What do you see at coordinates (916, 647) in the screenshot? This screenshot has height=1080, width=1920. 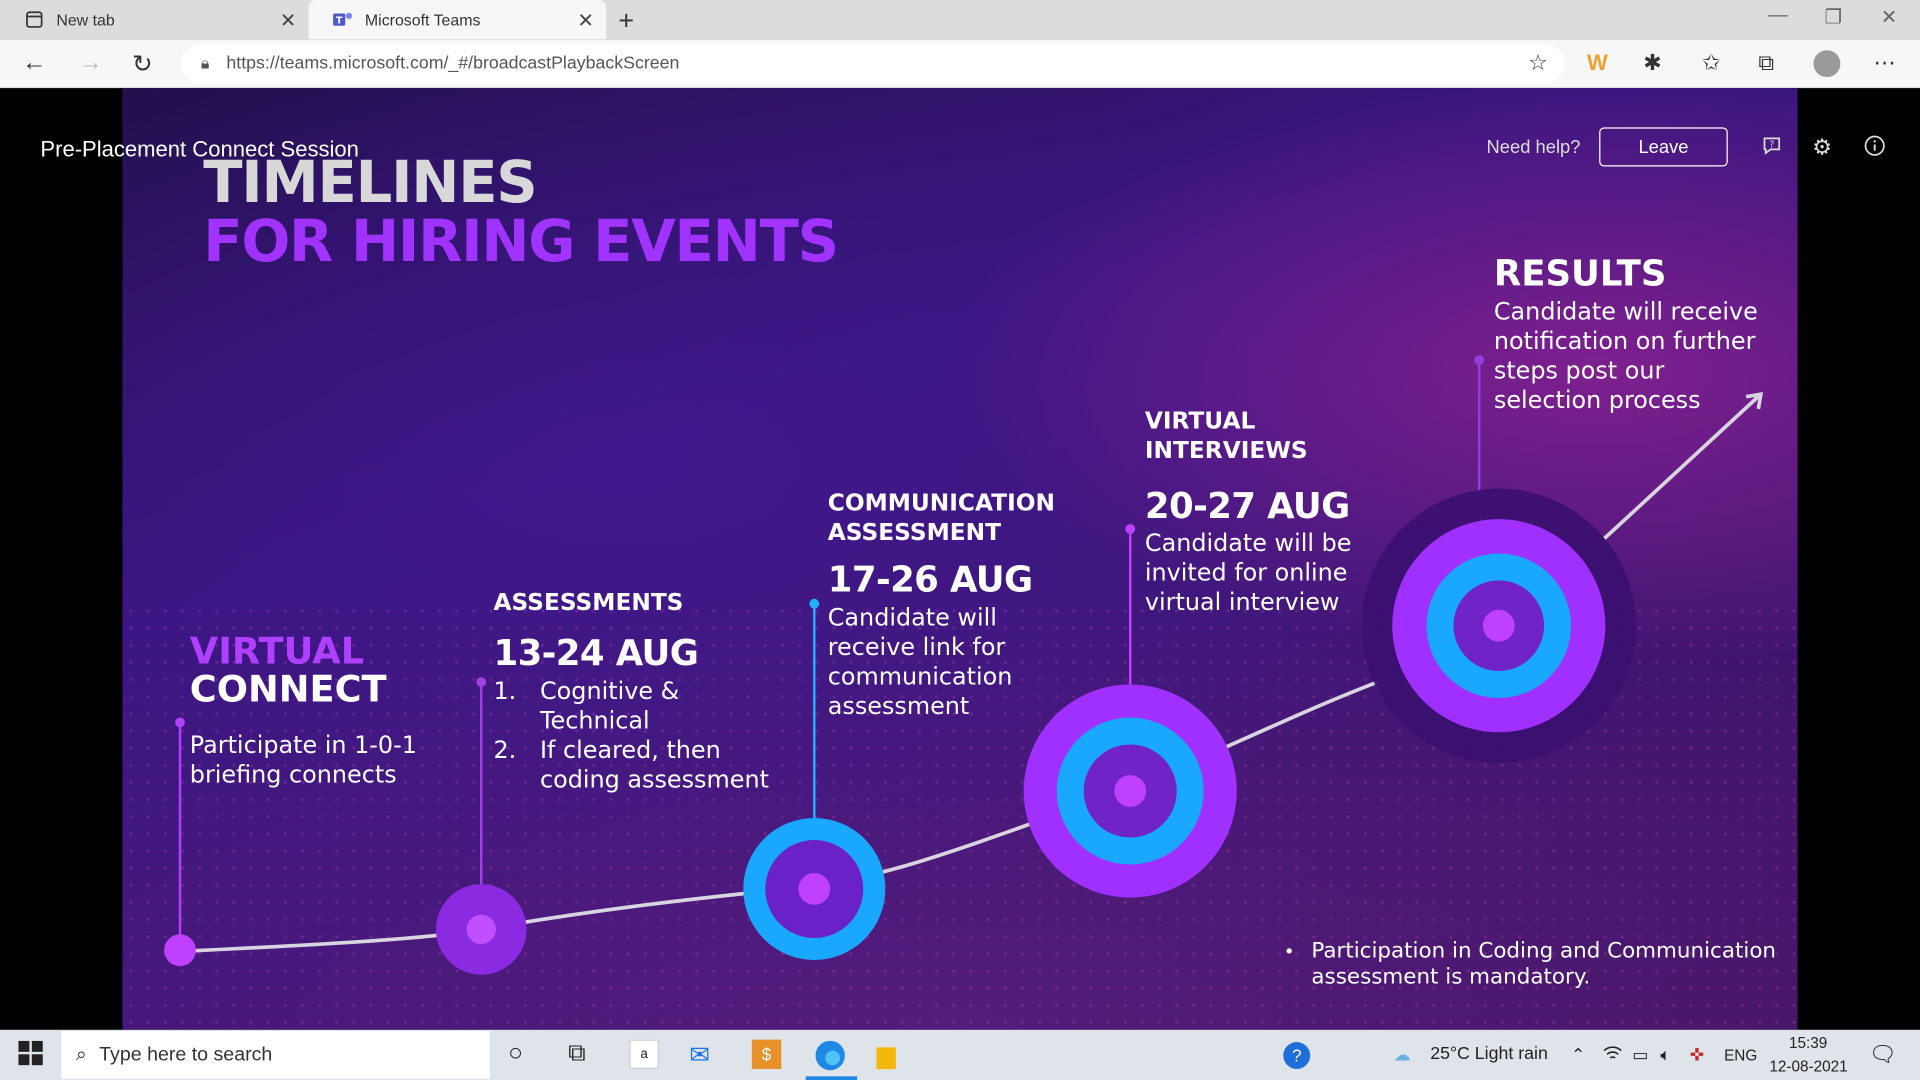 I see `stage3-text-2: receive link for` at bounding box center [916, 647].